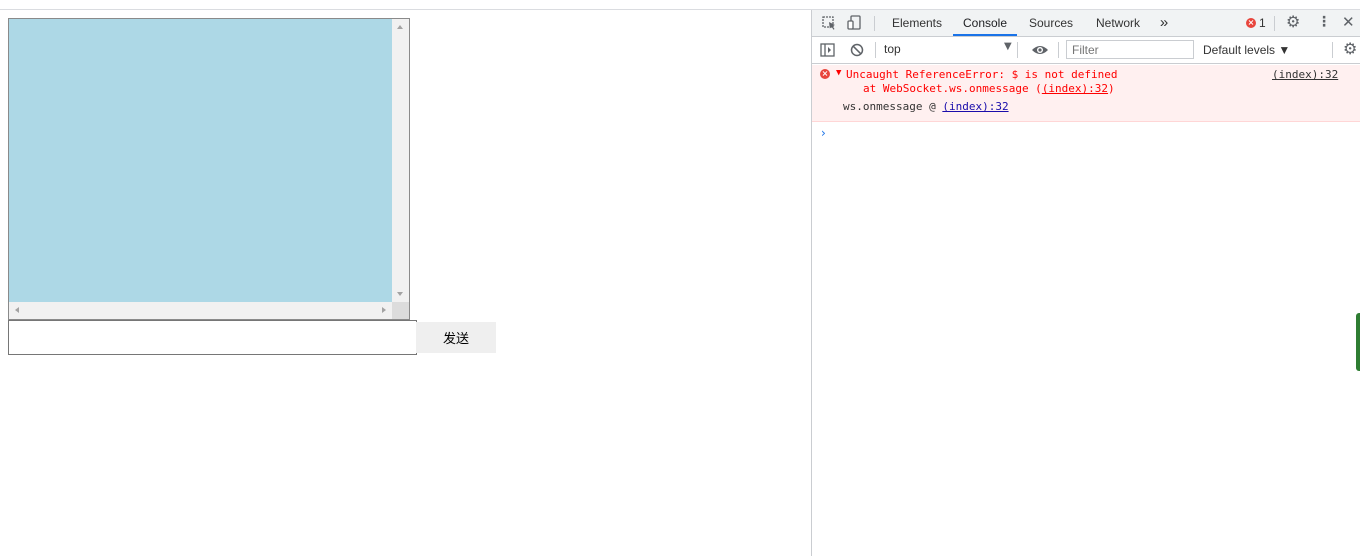  What do you see at coordinates (400, 294) in the screenshot?
I see `scroll-down-icon` at bounding box center [400, 294].